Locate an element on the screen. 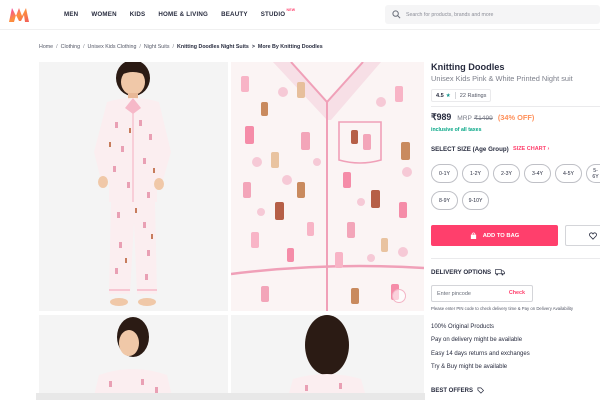 The height and width of the screenshot is (400, 600). search-bar is located at coordinates (492, 14).